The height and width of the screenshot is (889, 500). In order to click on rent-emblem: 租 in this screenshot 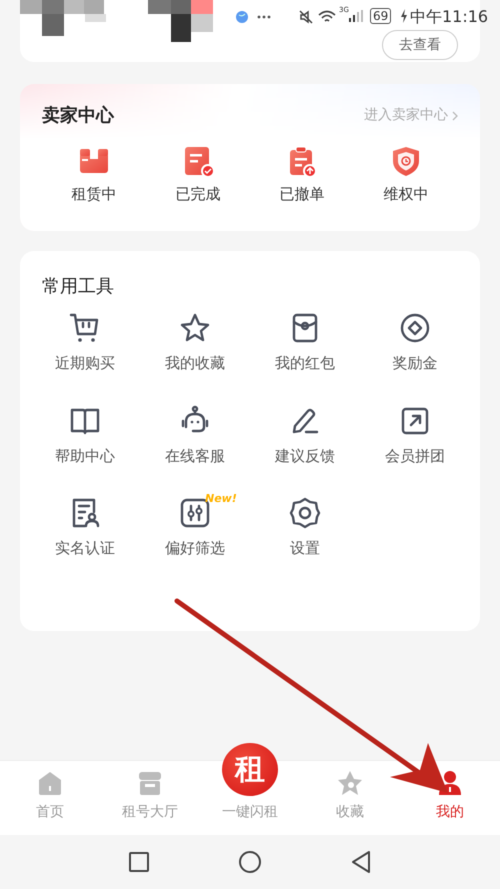, I will do `click(250, 769)`.